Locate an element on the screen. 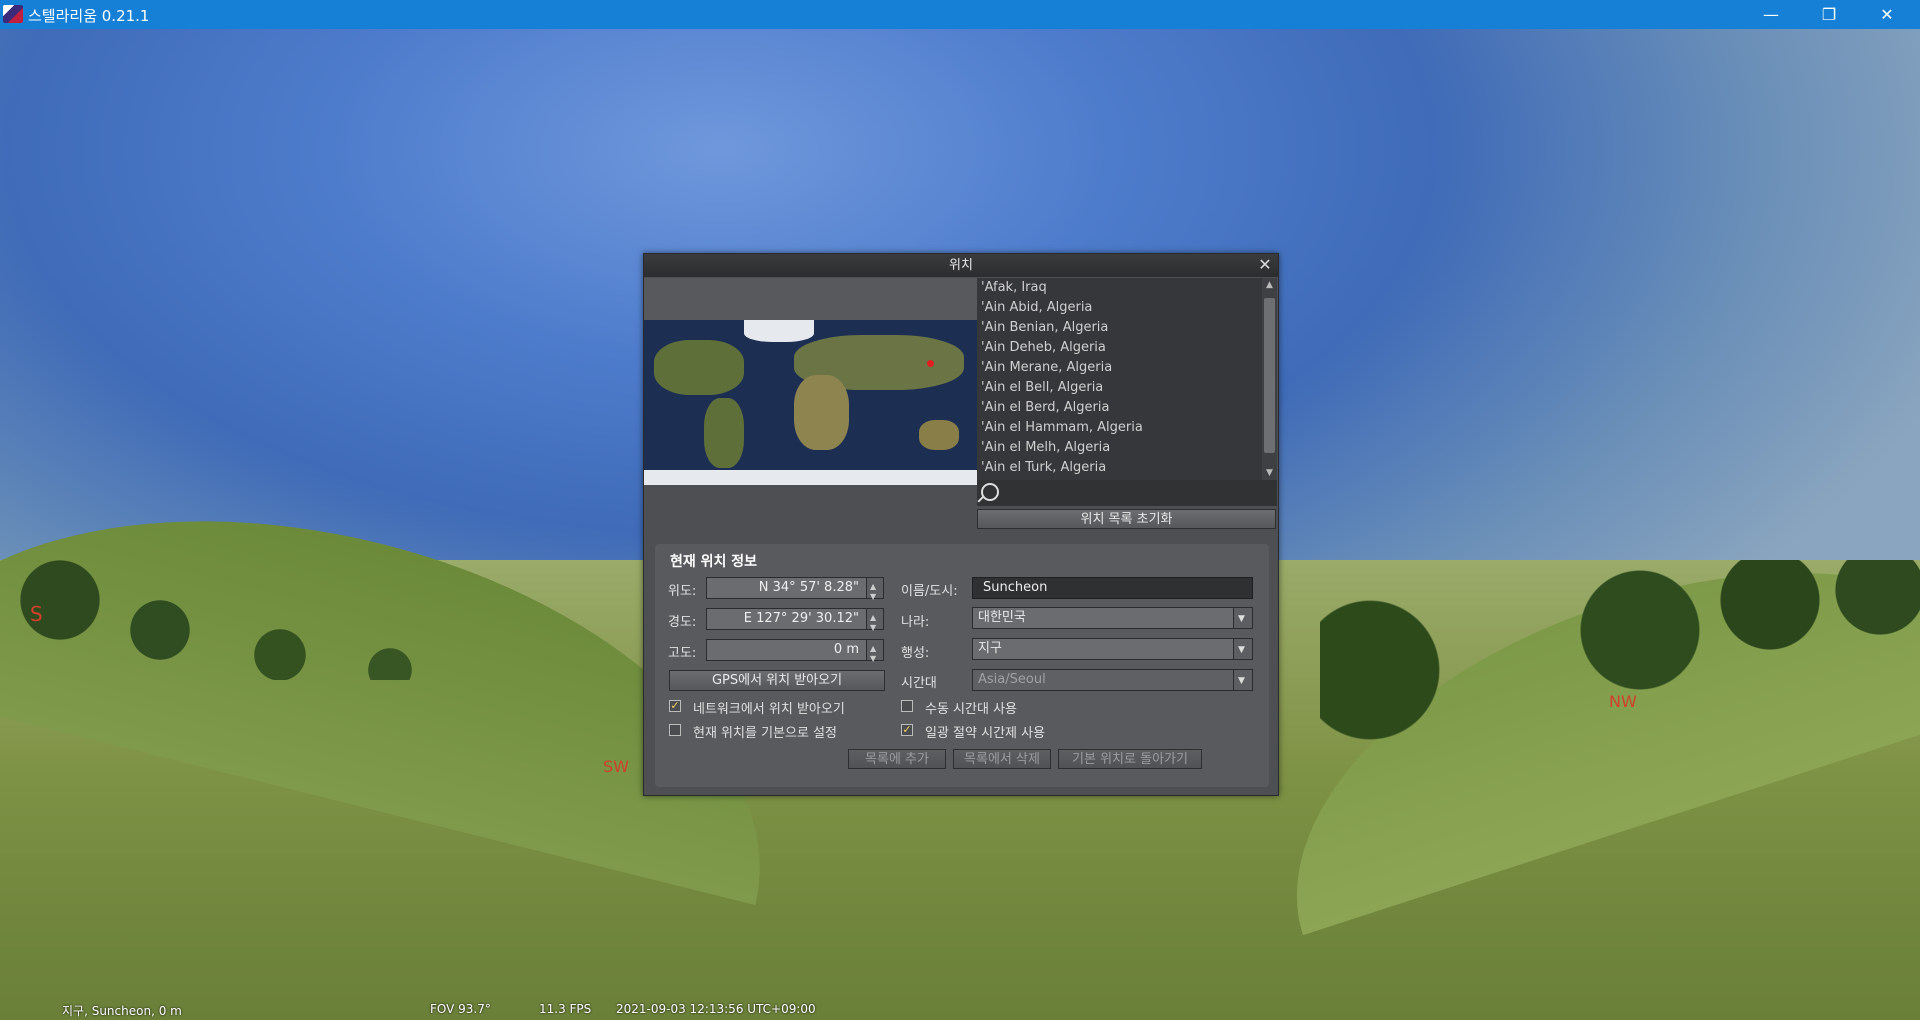 Image resolution: width=1920 pixels, height=1020 pixels. list-item: 'Ain el Hammam, Algeria is located at coordinates (1119, 428).